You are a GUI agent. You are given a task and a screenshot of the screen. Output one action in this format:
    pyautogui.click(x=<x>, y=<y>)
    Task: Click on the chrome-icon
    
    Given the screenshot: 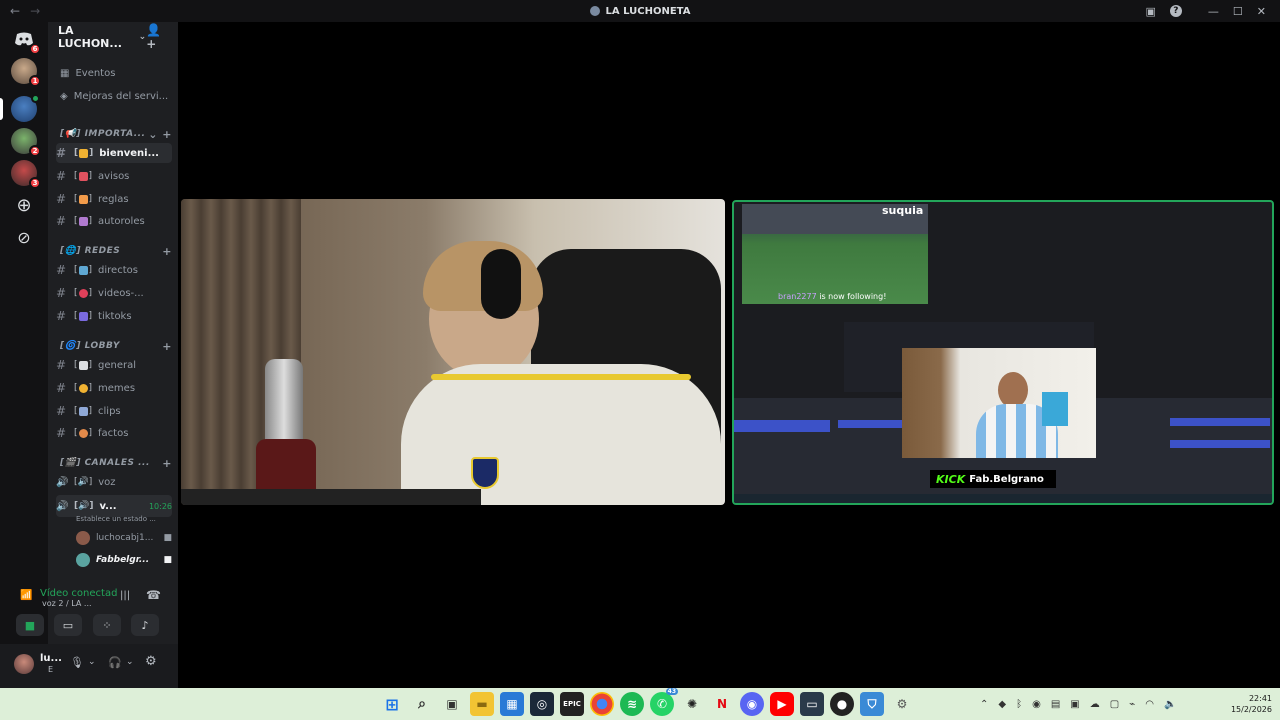 What is the action you would take?
    pyautogui.click(x=602, y=704)
    